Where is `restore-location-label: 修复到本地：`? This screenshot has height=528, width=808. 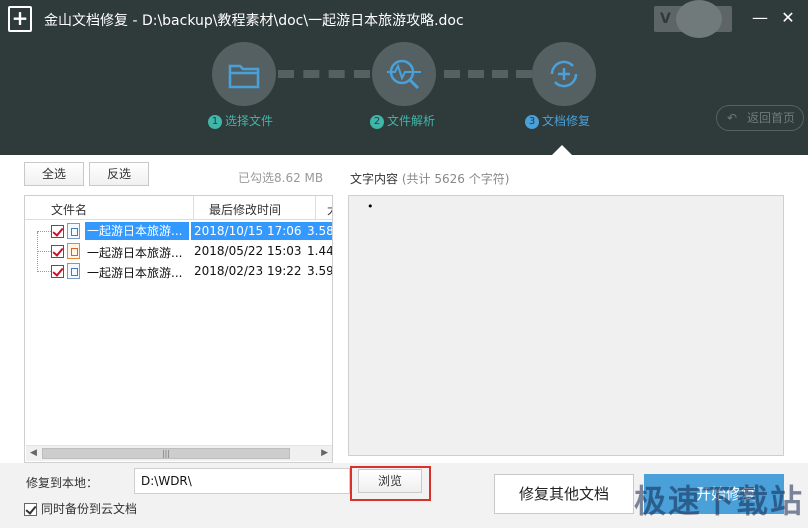
restore-location-label: 修复到本地： is located at coordinates (62, 483).